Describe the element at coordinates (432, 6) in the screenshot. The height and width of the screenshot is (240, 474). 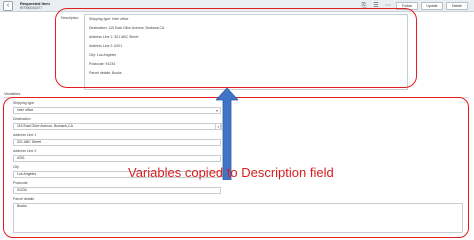
I see `update-button: Update` at that location.